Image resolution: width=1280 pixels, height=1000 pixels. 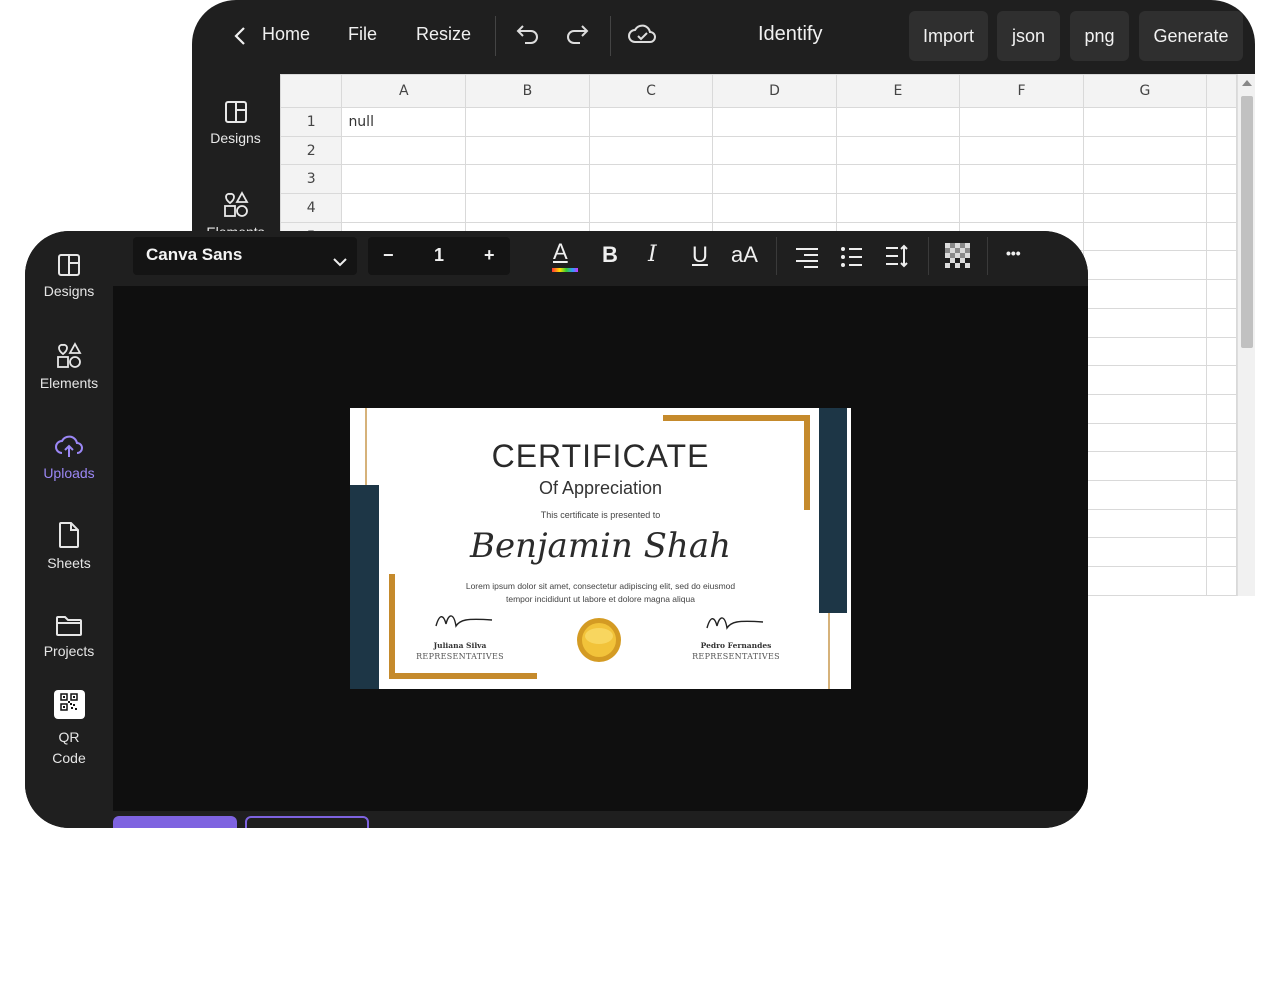 I want to click on png-button: png, so click(x=1099, y=36).